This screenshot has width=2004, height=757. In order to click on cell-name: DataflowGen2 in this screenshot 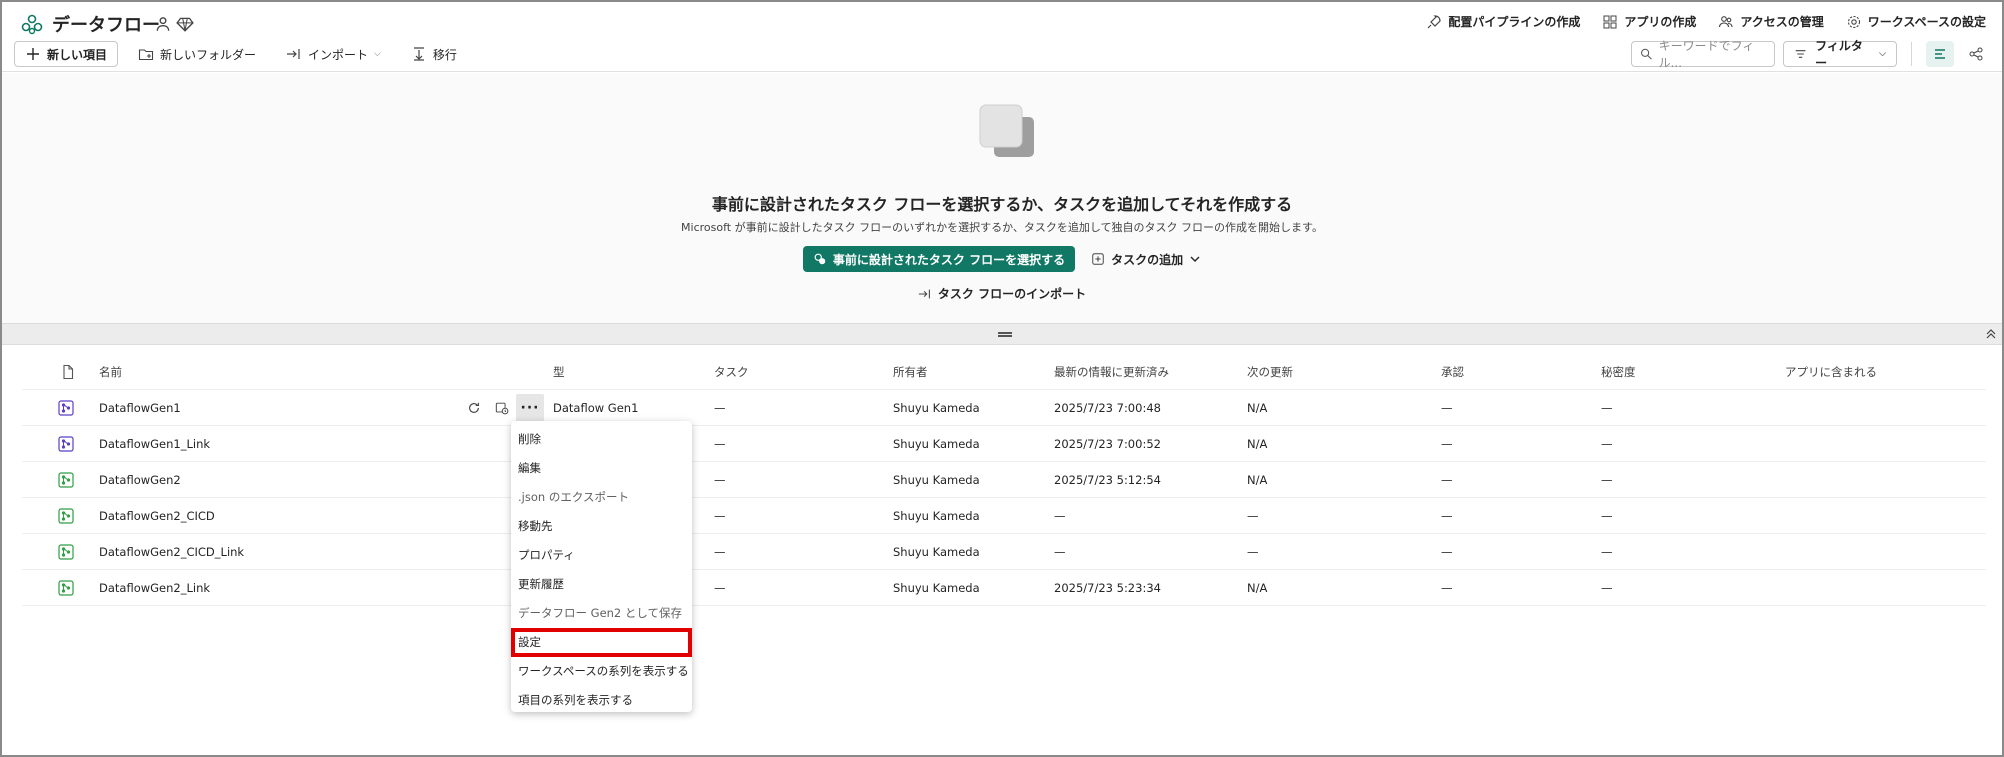, I will do `click(140, 480)`.